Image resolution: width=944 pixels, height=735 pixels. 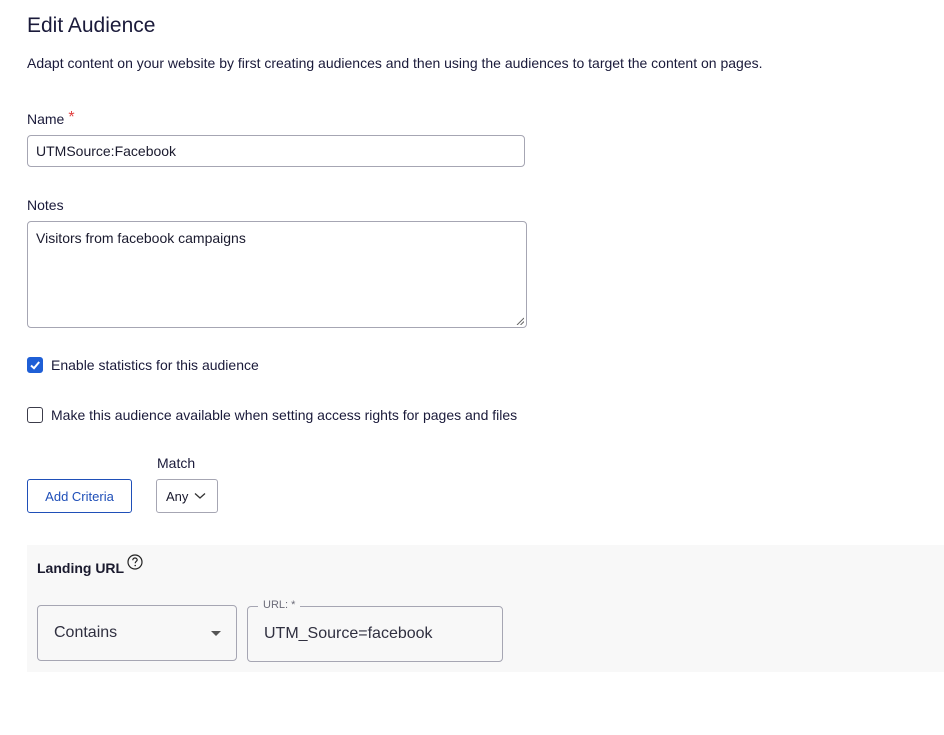 What do you see at coordinates (91, 25) in the screenshot?
I see `page-title: Edit Audience` at bounding box center [91, 25].